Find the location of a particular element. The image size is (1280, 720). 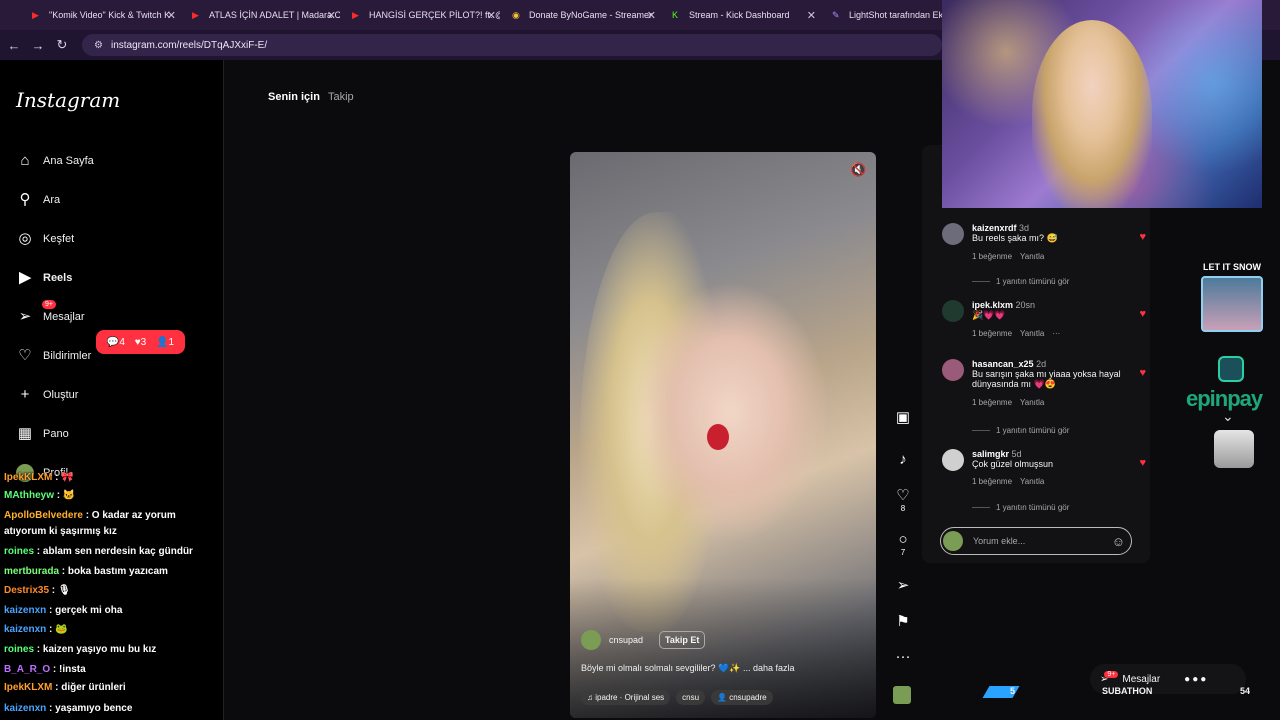

comment-button: ○ 7 is located at coordinates (903, 544).